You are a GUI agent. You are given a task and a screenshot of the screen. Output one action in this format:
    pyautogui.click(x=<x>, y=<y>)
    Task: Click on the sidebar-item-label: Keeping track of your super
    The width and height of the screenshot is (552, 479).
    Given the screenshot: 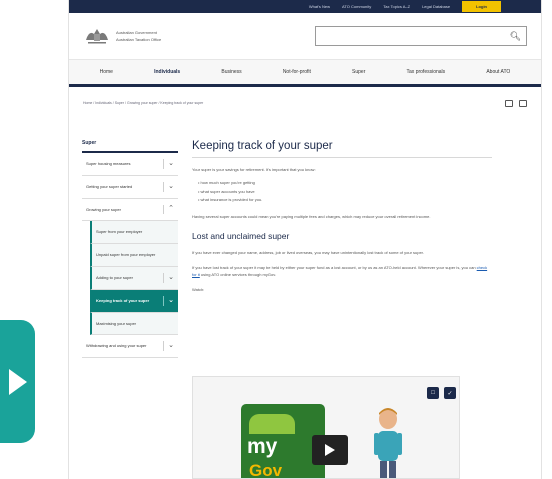 What is the action you would take?
    pyautogui.click(x=123, y=300)
    